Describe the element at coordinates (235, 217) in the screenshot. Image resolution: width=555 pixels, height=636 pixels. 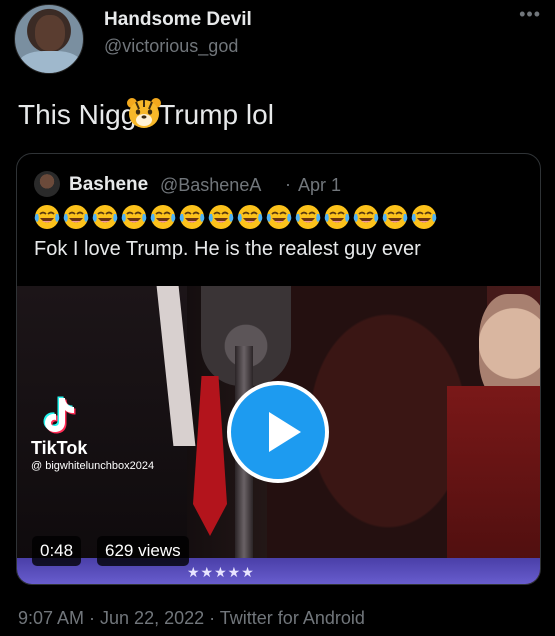
I see `emoji-row` at that location.